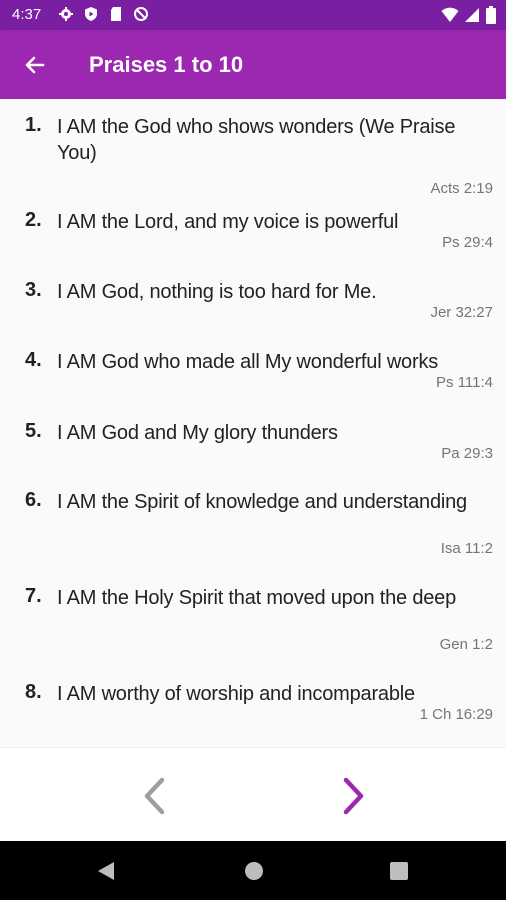 The image size is (506, 900). I want to click on scripture-reference: Acts 2:19, so click(461, 188).